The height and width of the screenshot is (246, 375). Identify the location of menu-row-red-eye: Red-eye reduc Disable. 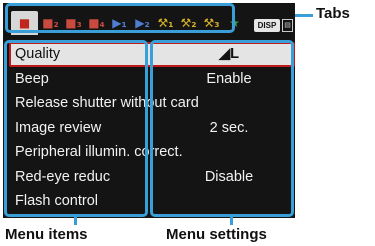
(152, 177).